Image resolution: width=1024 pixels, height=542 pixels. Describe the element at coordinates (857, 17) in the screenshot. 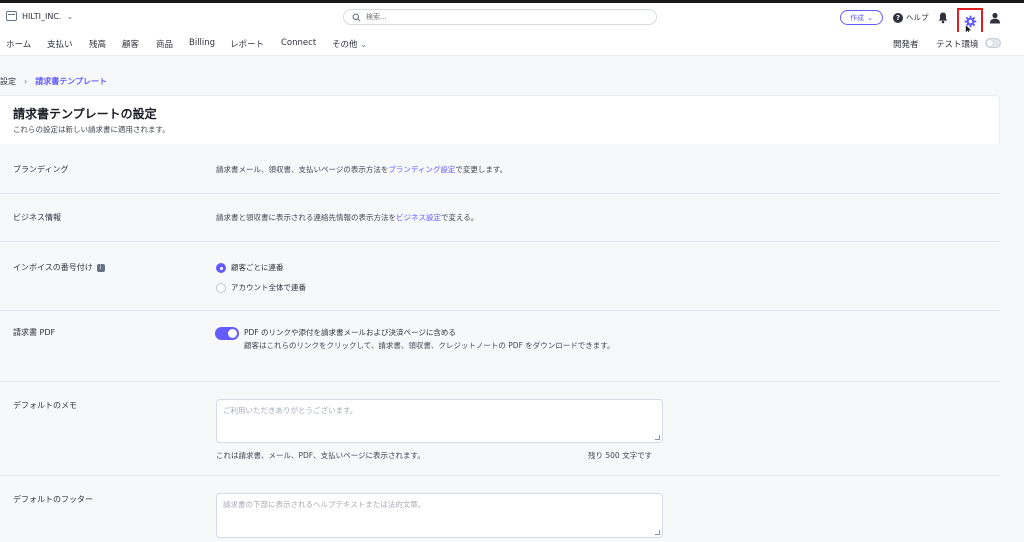

I see `create-label: 作成` at that location.